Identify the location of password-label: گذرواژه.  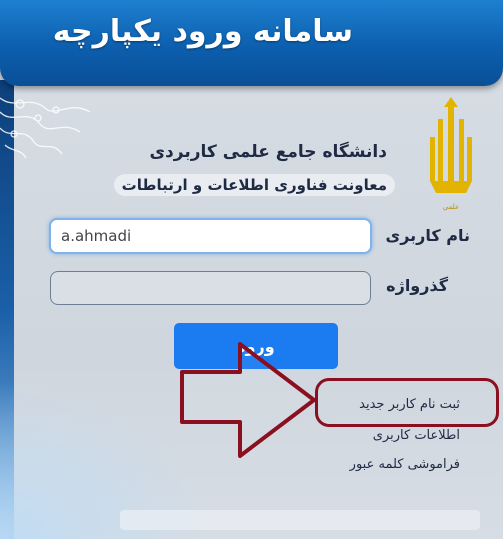
(417, 285).